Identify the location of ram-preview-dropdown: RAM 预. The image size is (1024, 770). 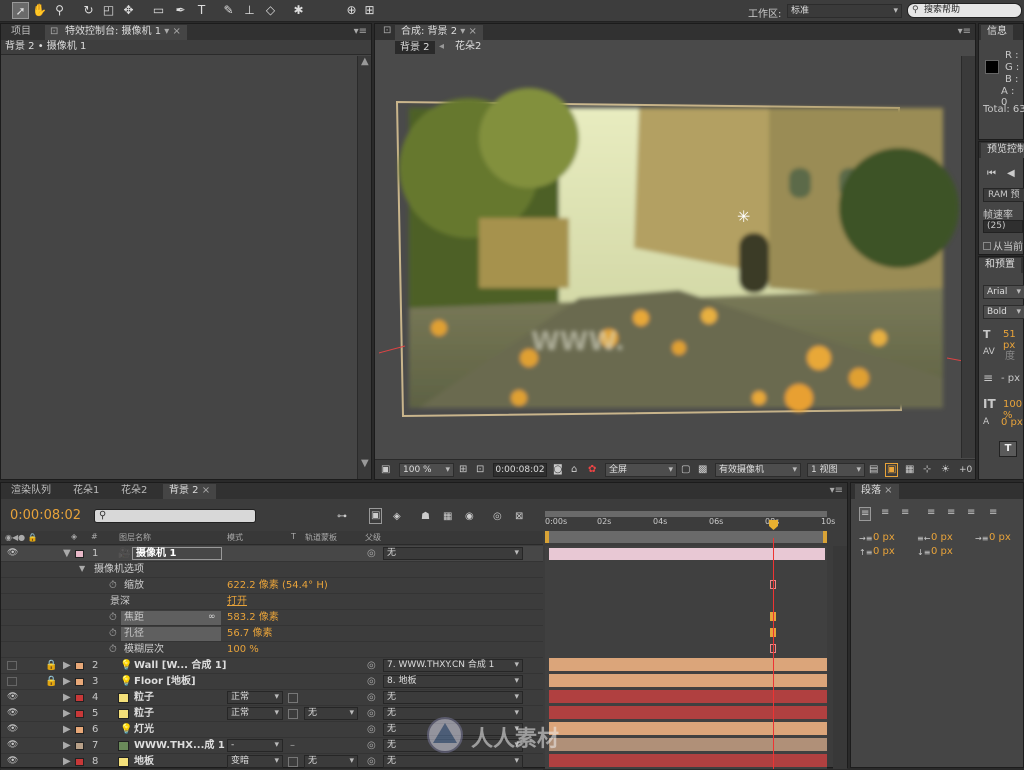
(1003, 195).